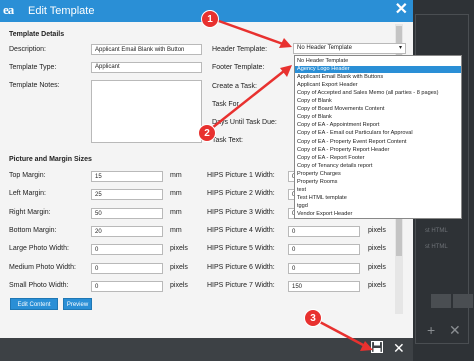 Image resolution: width=474 pixels, height=361 pixels. I want to click on step-badge-3: 3, so click(313, 318).